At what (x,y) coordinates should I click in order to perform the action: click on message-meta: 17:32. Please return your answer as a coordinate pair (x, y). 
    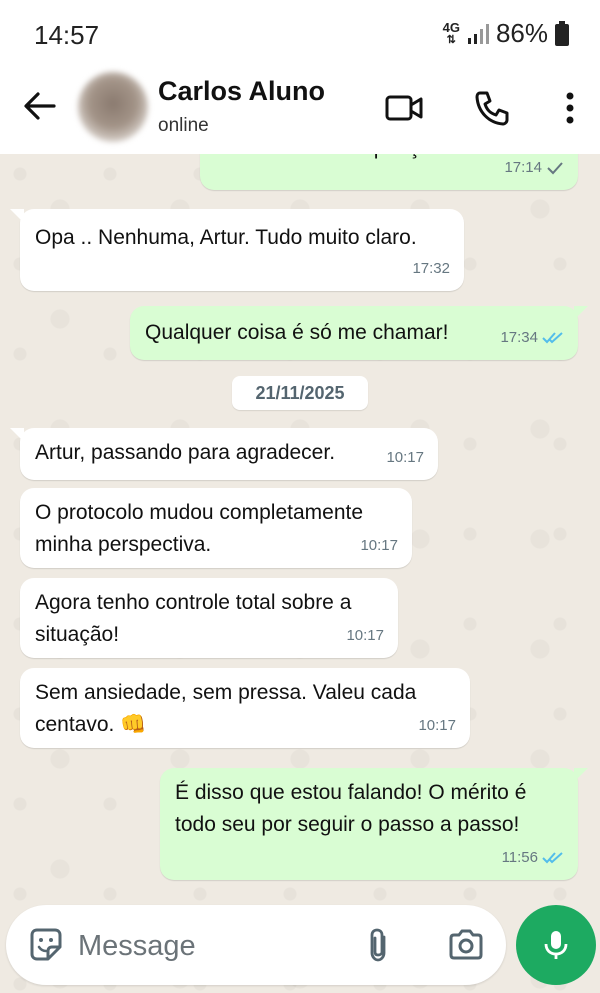
    Looking at the image, I should click on (431, 269).